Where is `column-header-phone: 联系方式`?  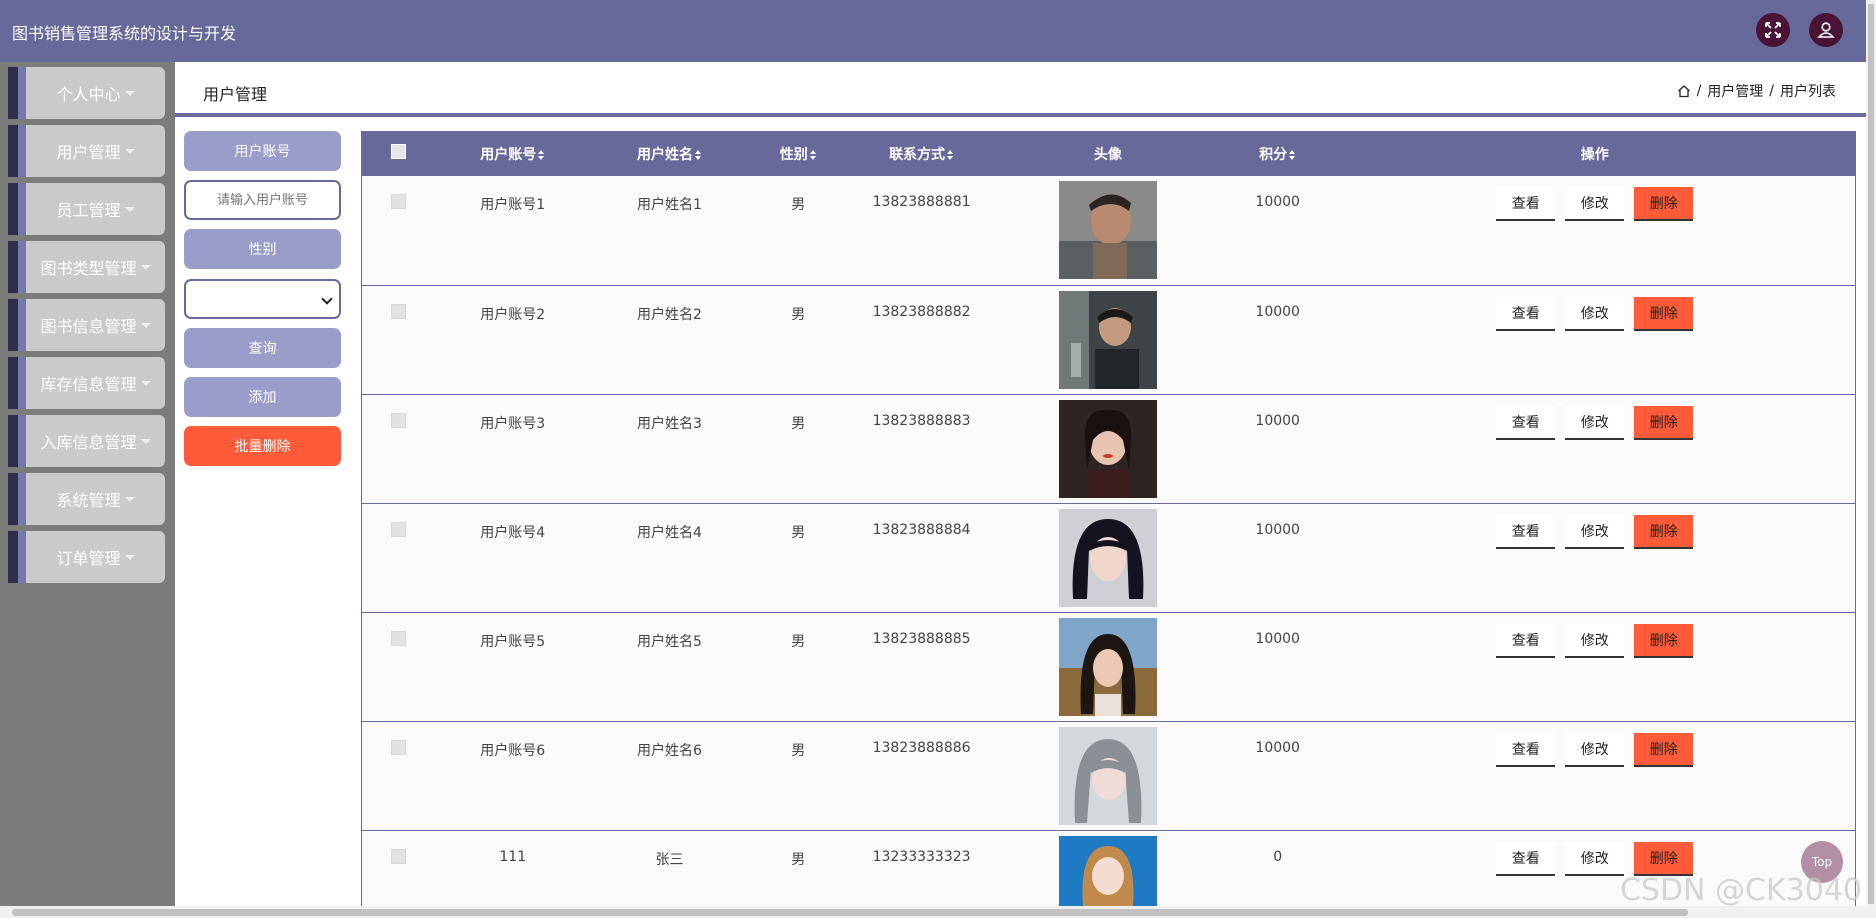 column-header-phone: 联系方式 is located at coordinates (921, 153).